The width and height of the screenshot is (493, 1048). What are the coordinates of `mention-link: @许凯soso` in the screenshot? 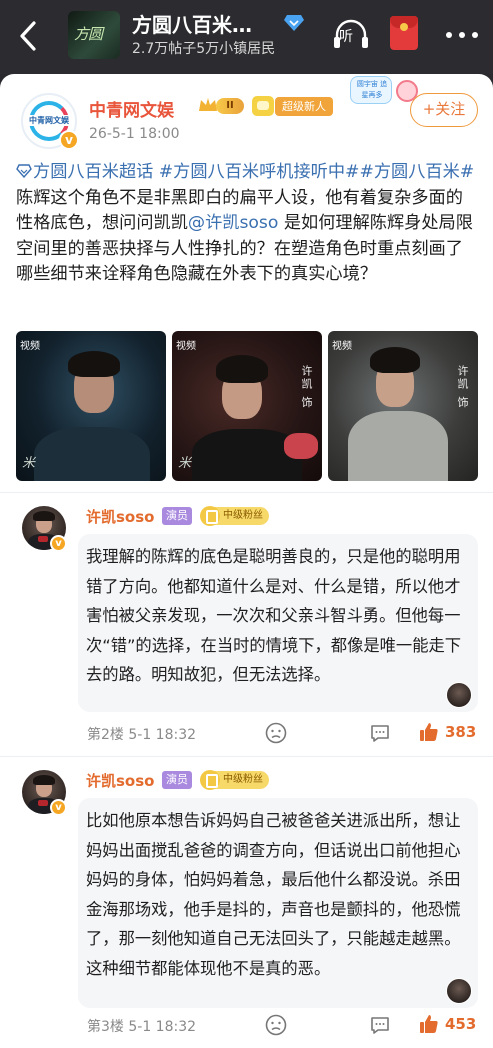 It's located at (233, 223).